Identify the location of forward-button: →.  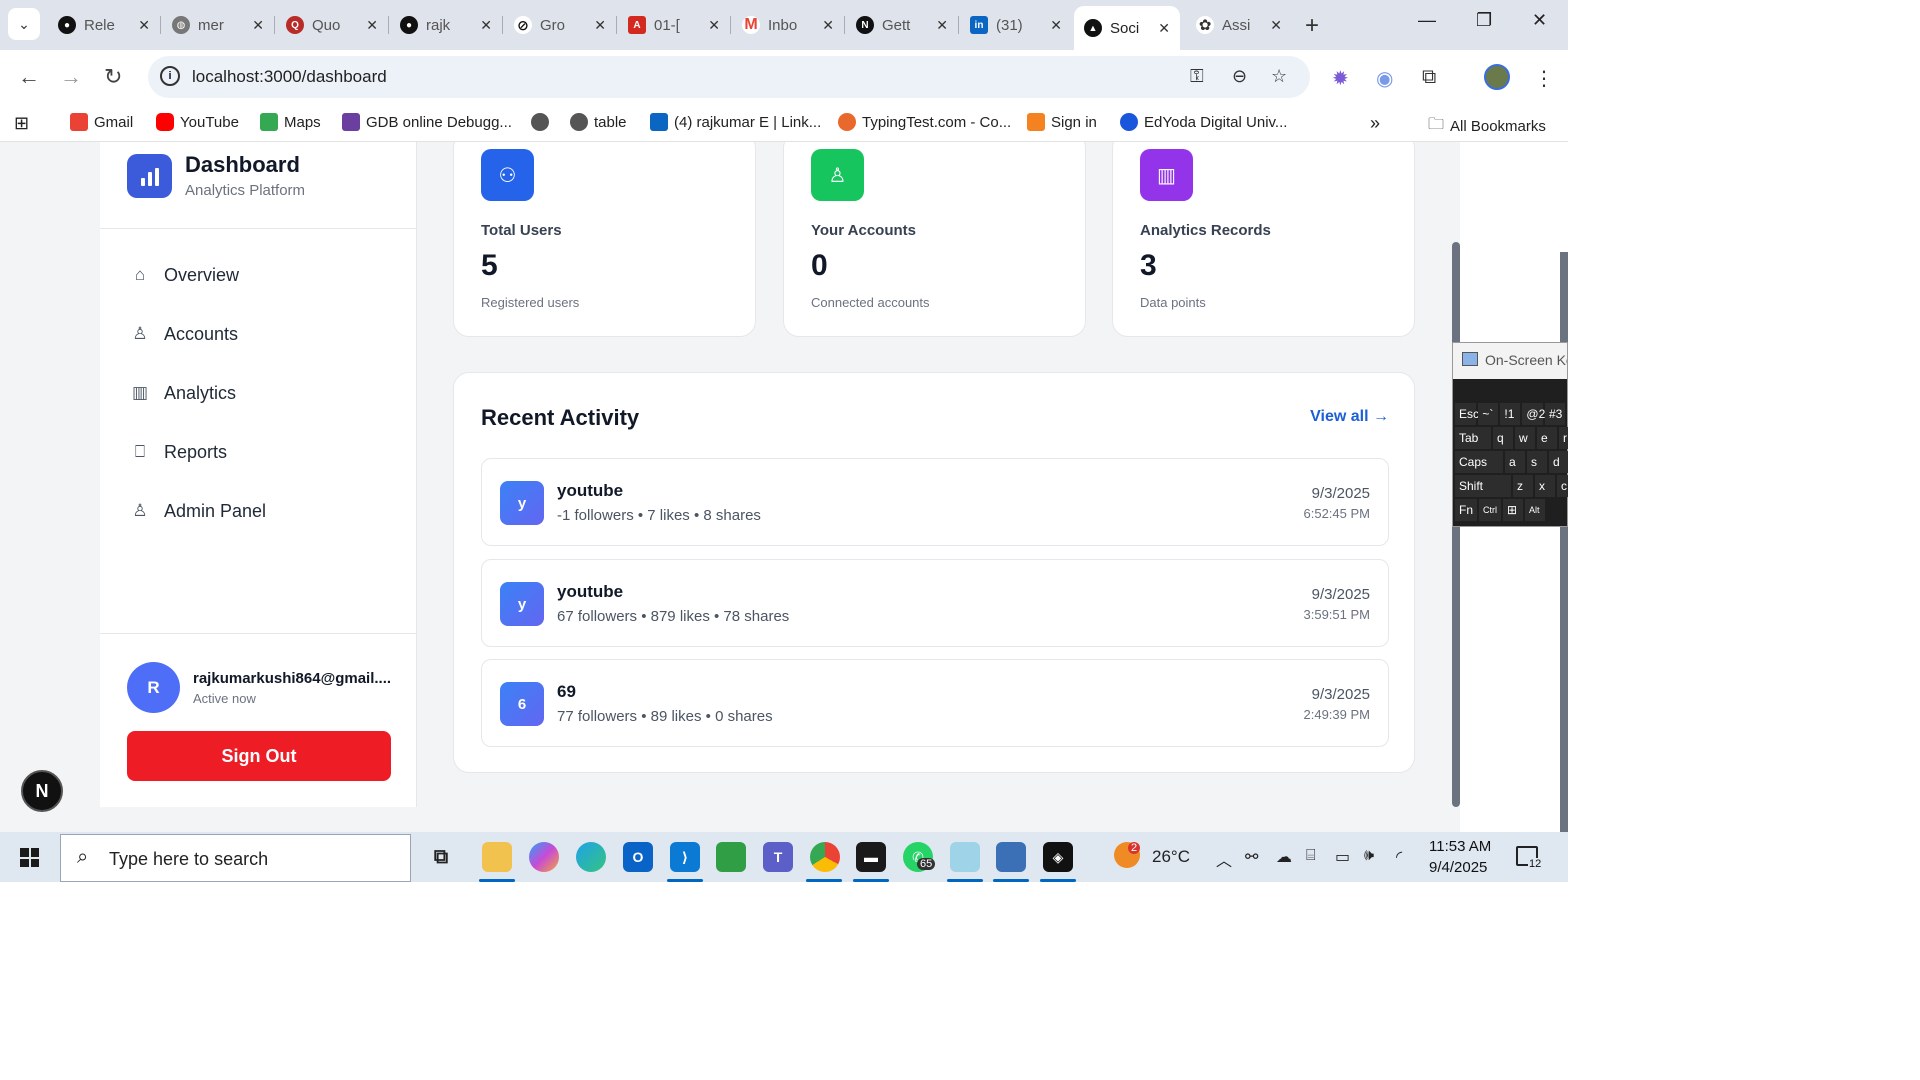
(71, 77).